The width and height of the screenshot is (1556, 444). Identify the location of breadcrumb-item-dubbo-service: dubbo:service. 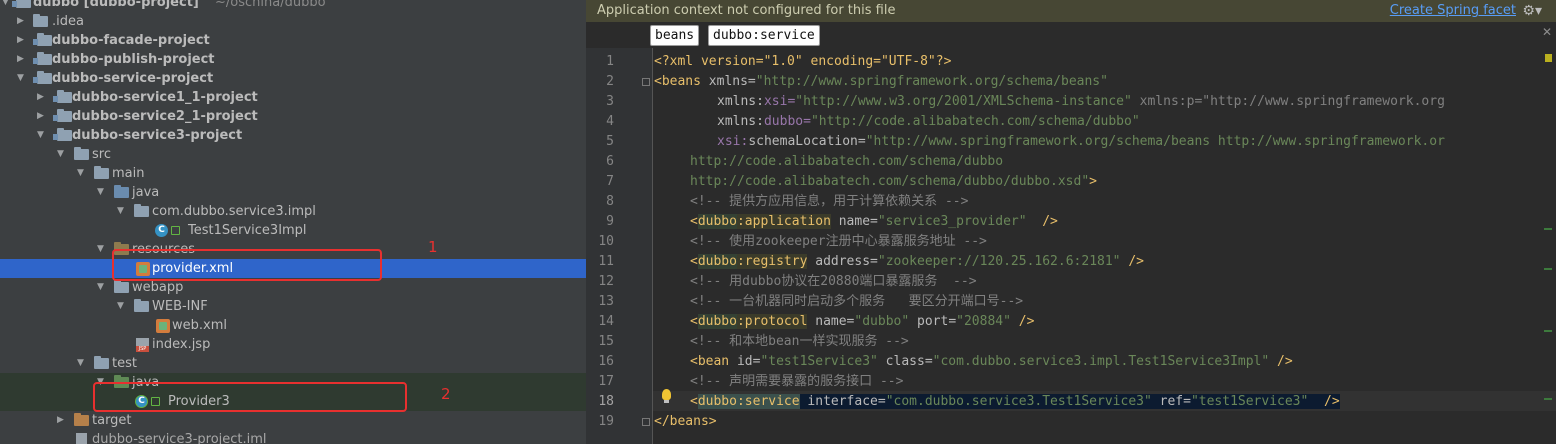
(764, 35).